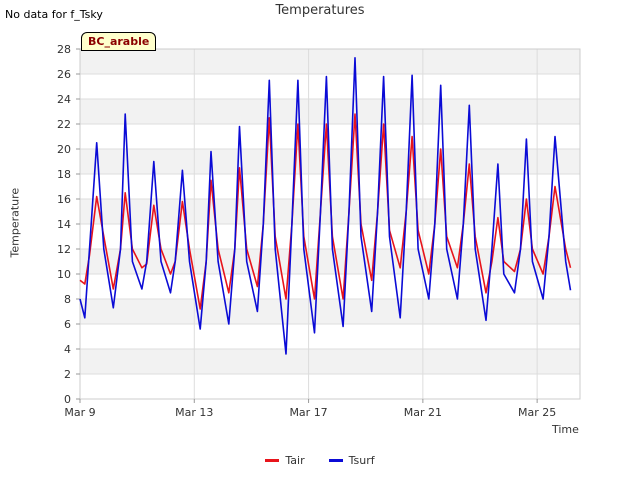  What do you see at coordinates (67, 399) in the screenshot?
I see `y-tick-label: 0` at bounding box center [67, 399].